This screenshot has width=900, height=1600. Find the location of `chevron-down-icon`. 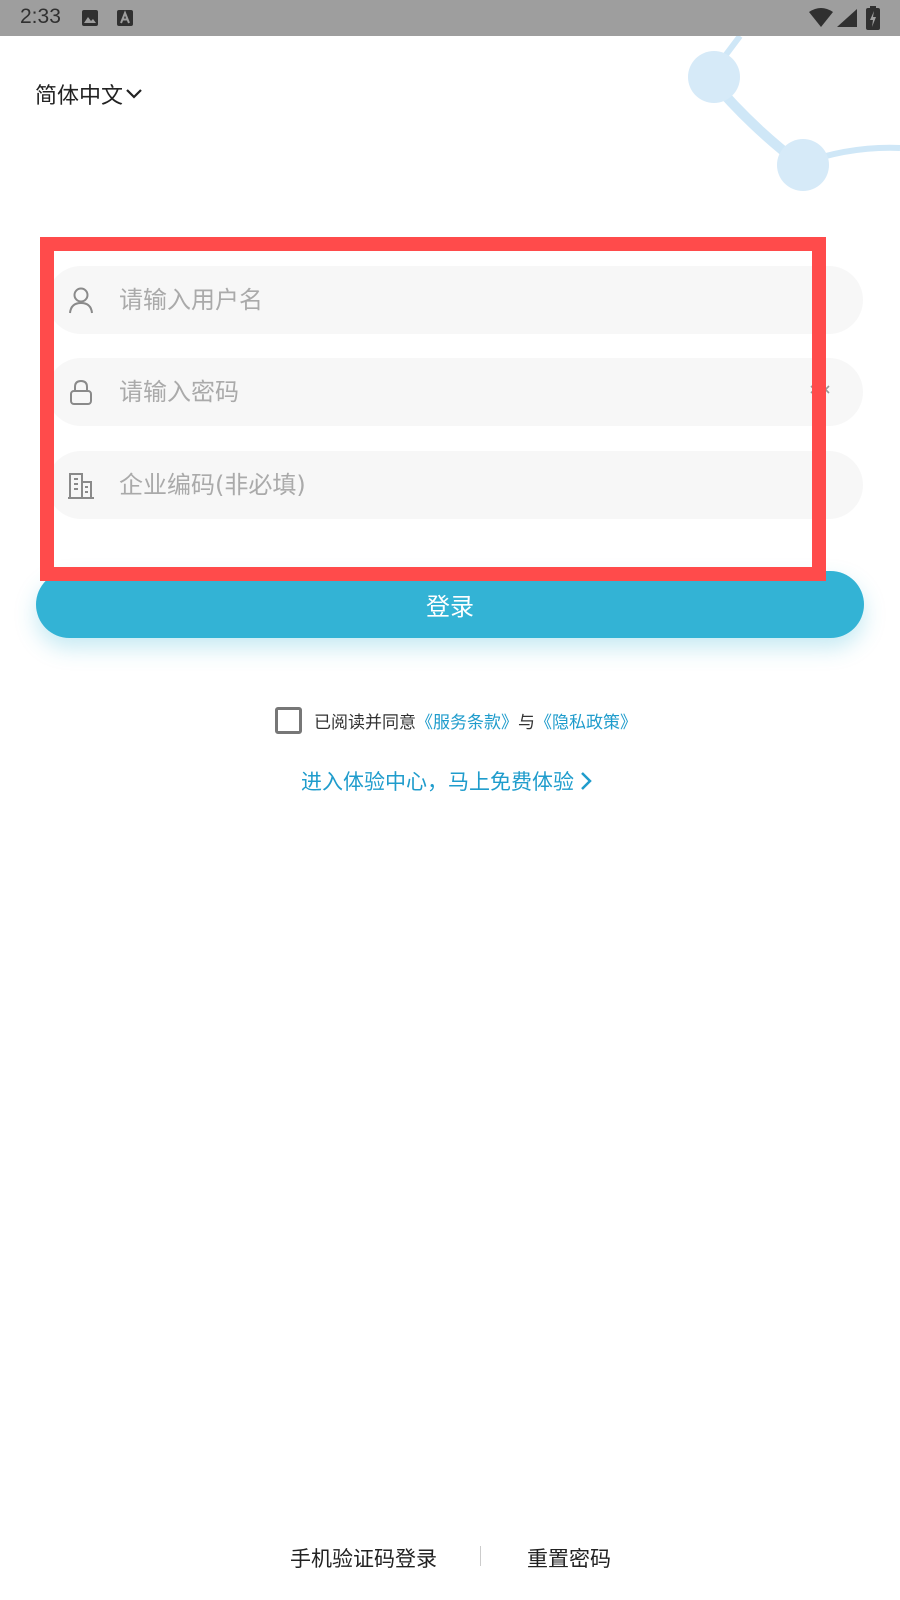

chevron-down-icon is located at coordinates (134, 94).